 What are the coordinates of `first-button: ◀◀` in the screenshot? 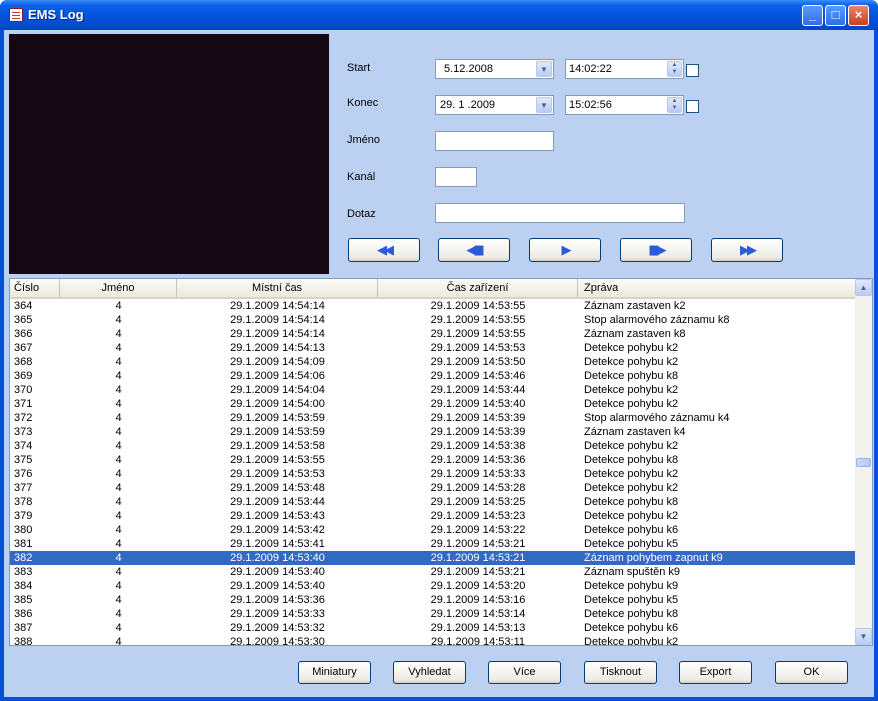 It's located at (384, 250).